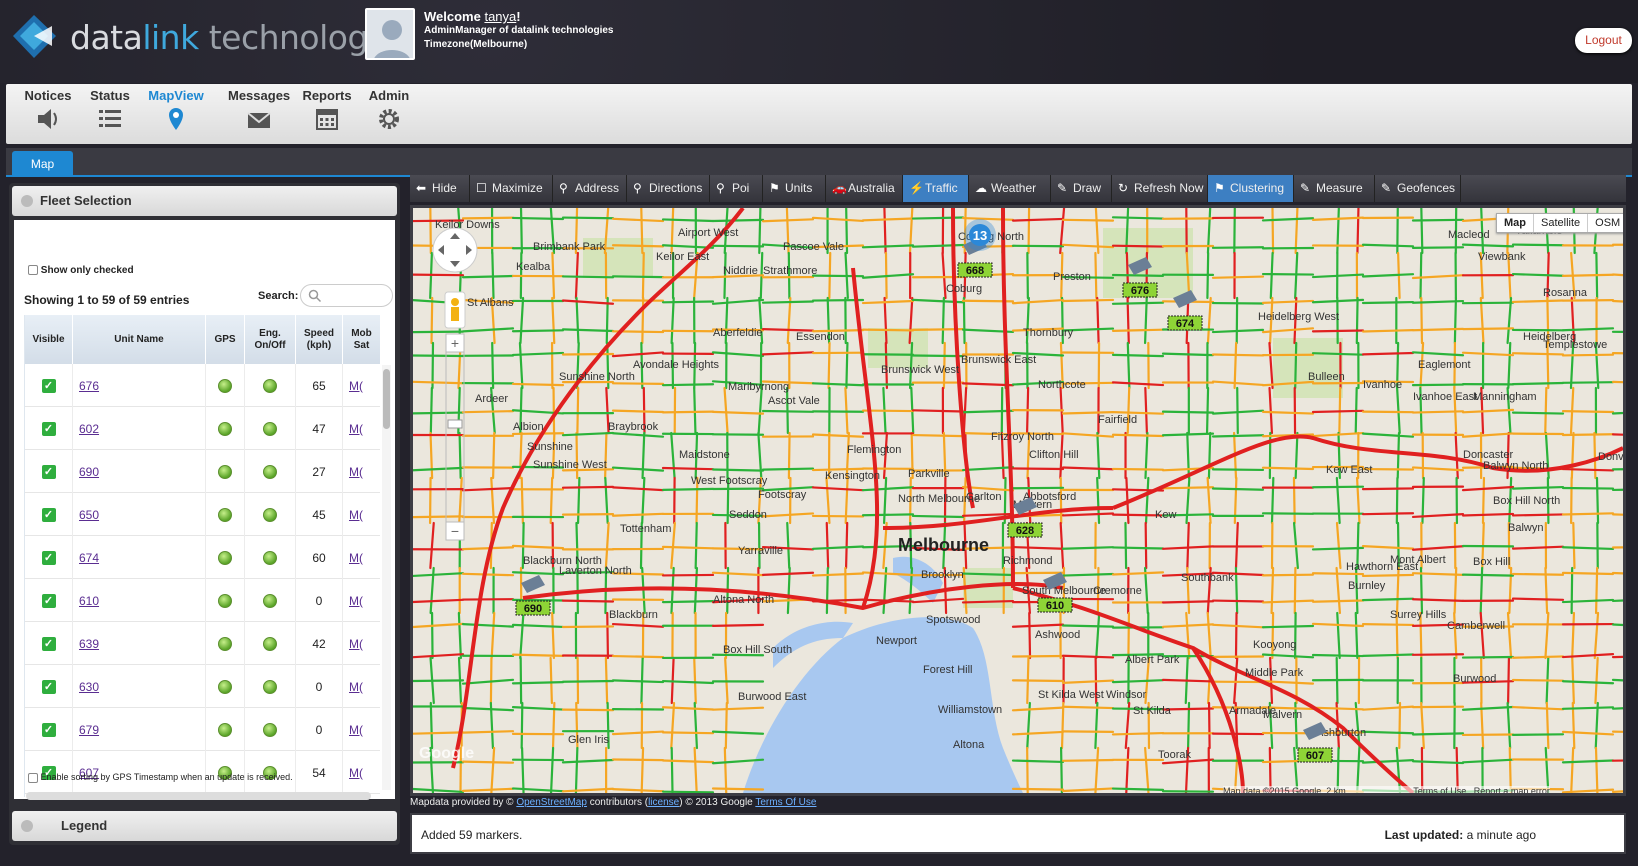  What do you see at coordinates (89, 386) in the screenshot?
I see `unit-name-link: 676` at bounding box center [89, 386].